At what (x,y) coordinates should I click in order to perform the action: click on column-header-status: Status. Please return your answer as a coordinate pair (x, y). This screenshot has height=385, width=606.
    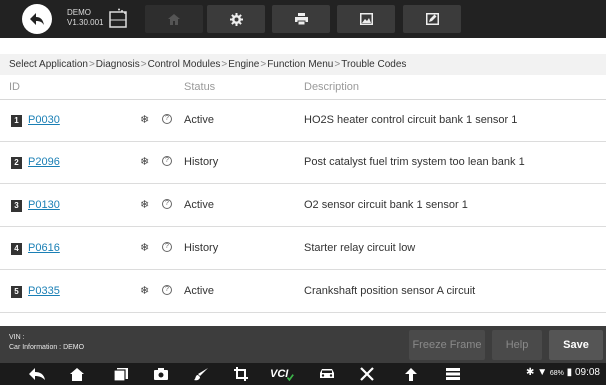
    Looking at the image, I should click on (200, 87).